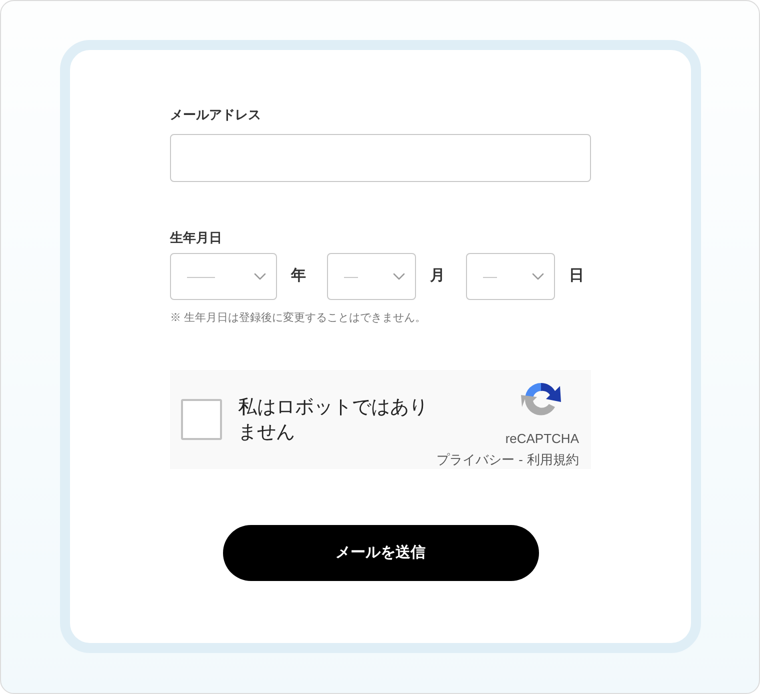  What do you see at coordinates (380, 158) in the screenshot?
I see `email-input` at bounding box center [380, 158].